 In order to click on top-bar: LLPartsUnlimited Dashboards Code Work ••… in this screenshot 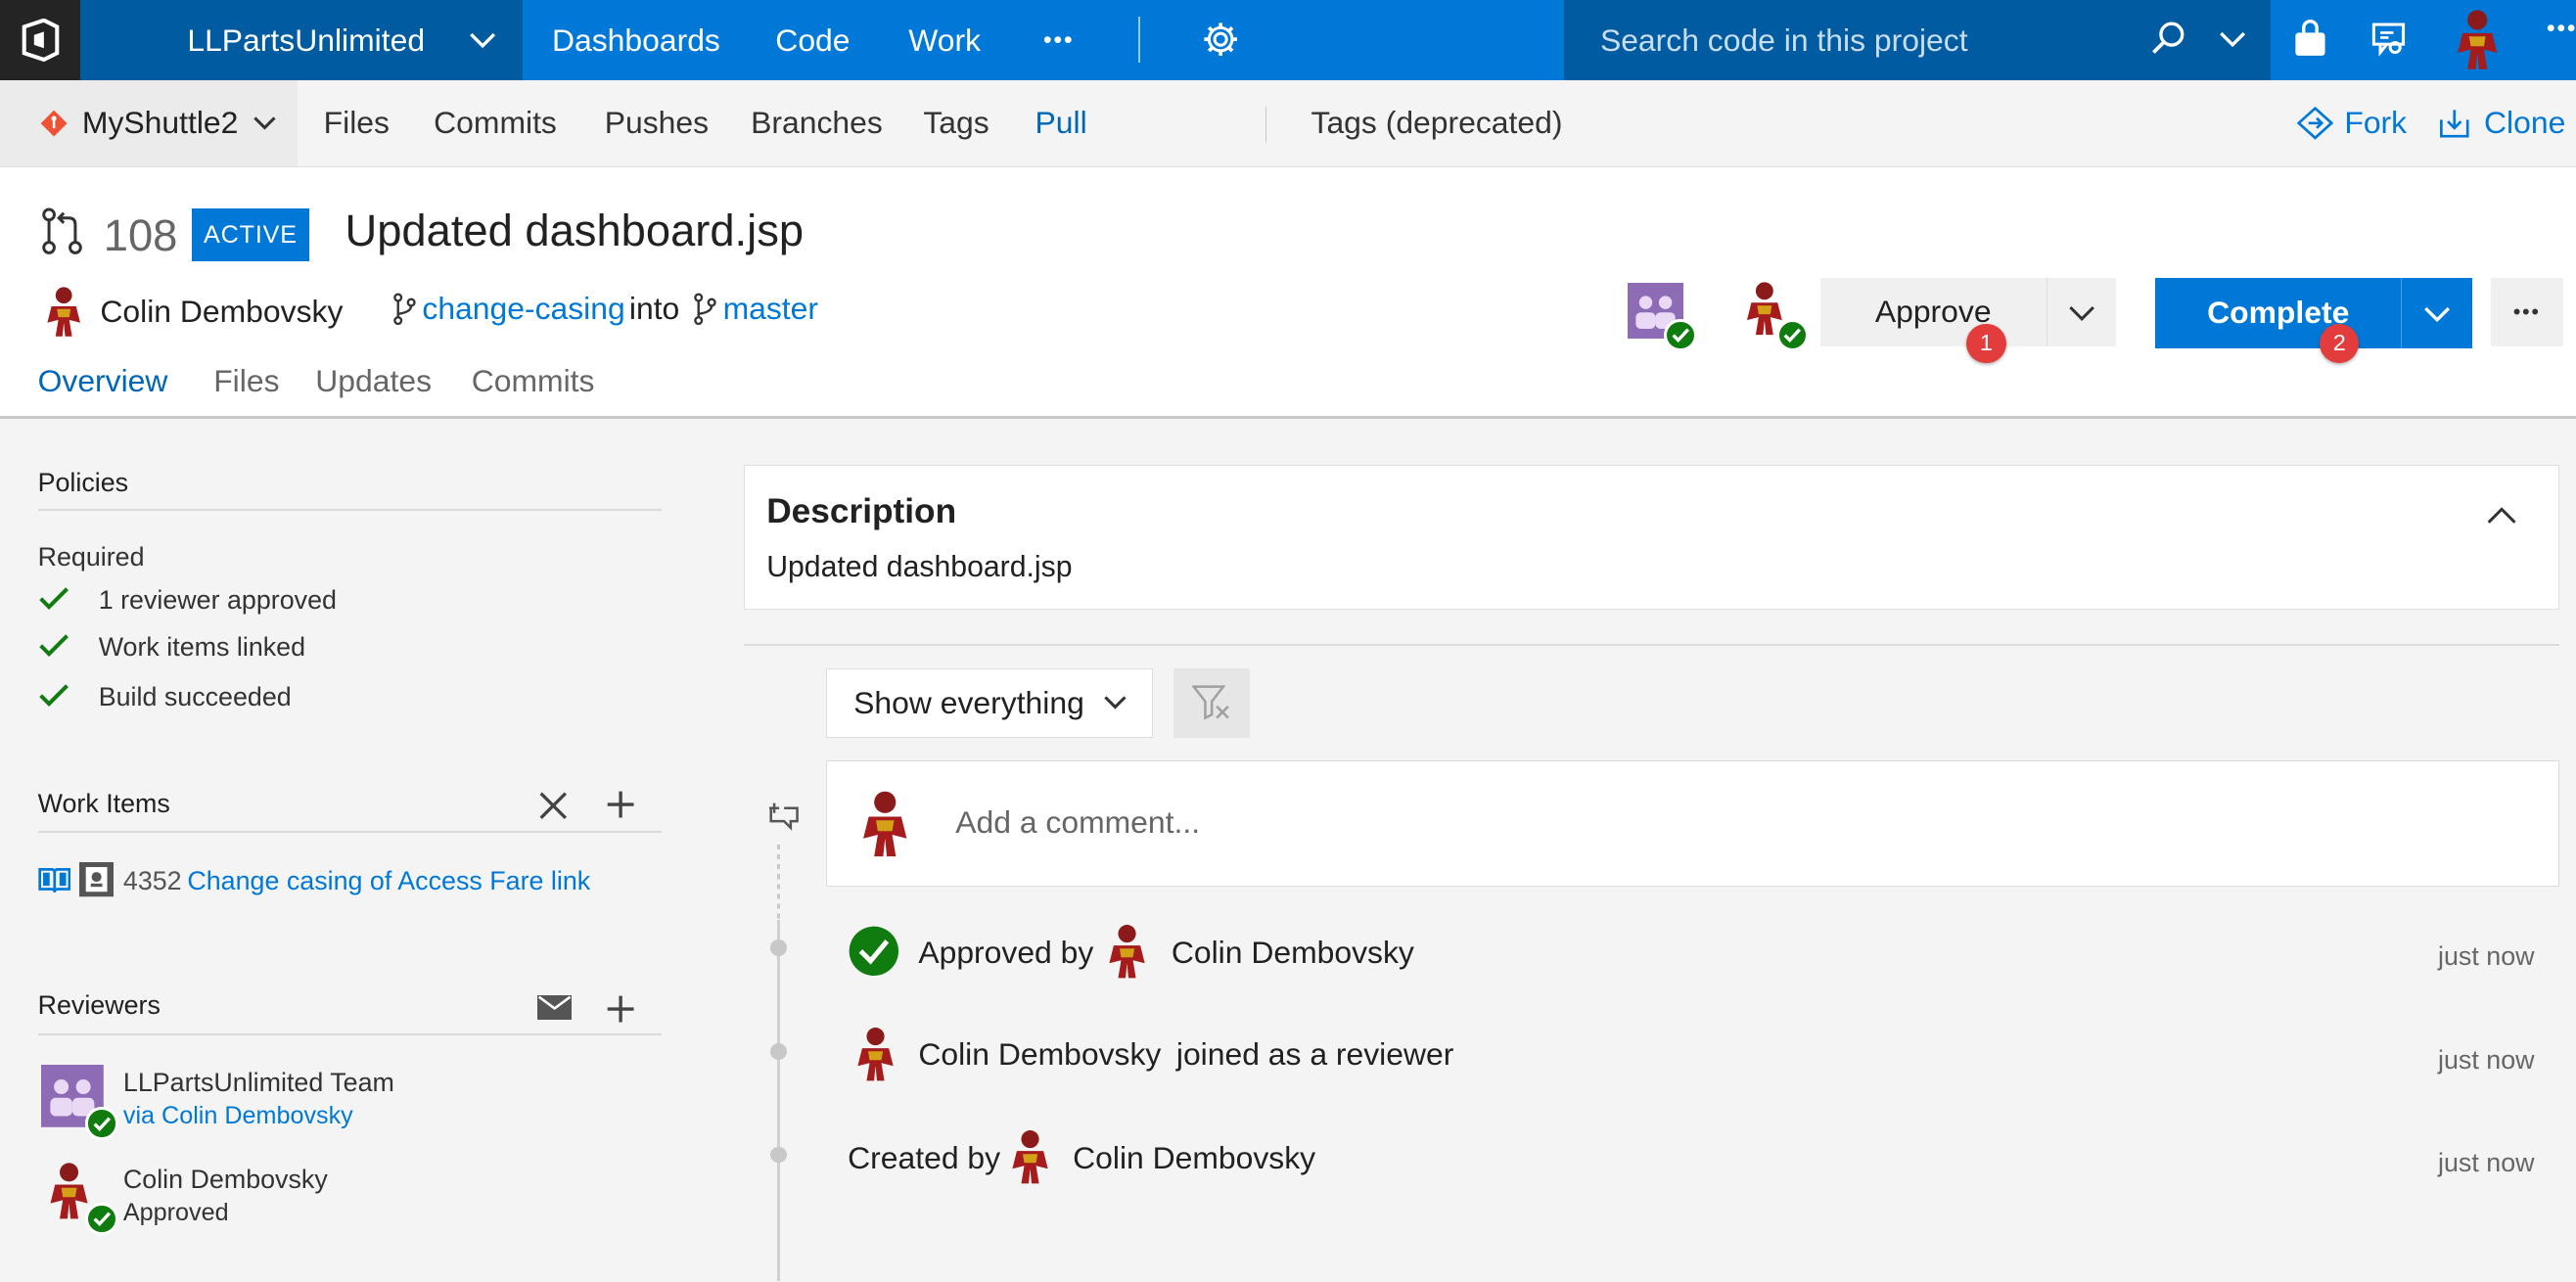, I will do `click(1288, 40)`.